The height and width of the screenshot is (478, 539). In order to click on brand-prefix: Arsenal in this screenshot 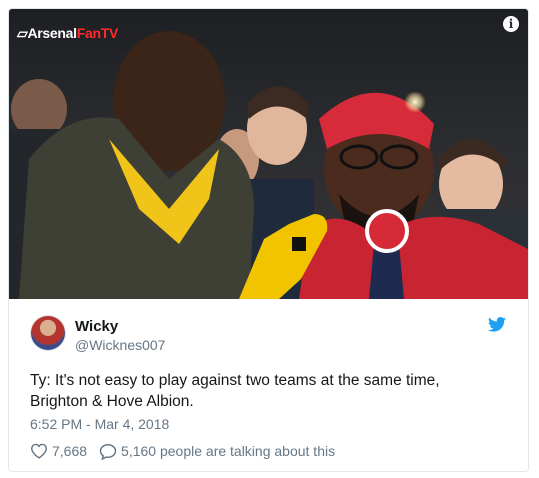, I will do `click(52, 33)`.